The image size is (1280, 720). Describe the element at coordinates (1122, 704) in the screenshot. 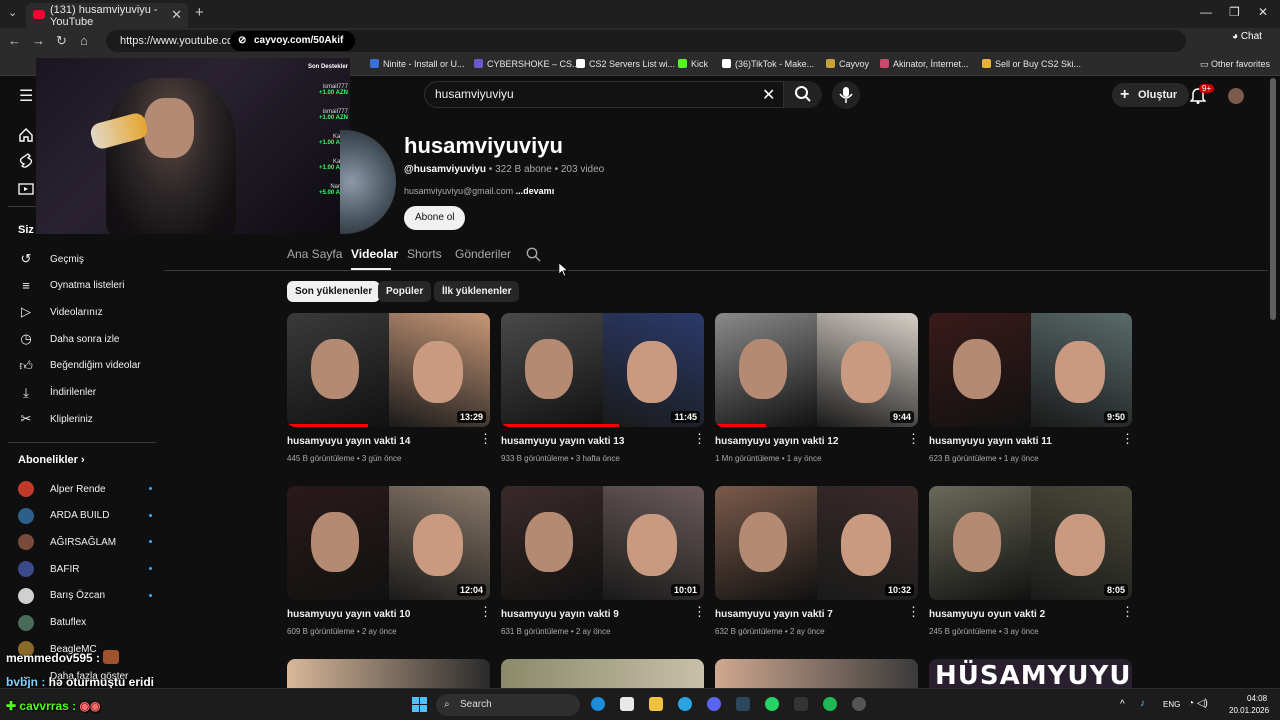

I see `tray-chevron-icon: ^` at that location.